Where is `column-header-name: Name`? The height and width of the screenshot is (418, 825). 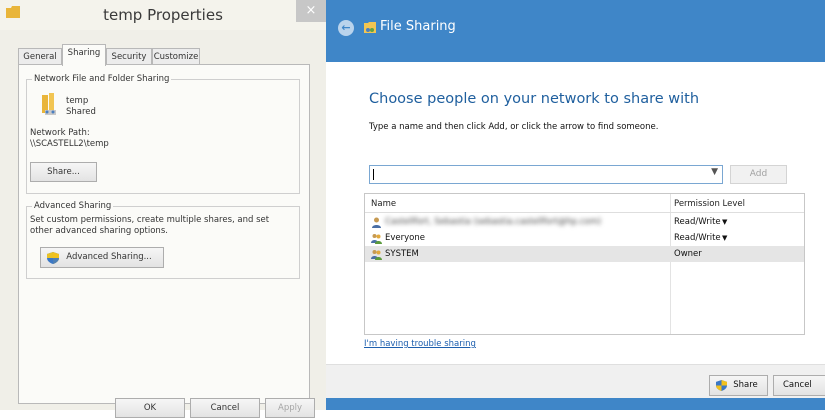 column-header-name: Name is located at coordinates (383, 204).